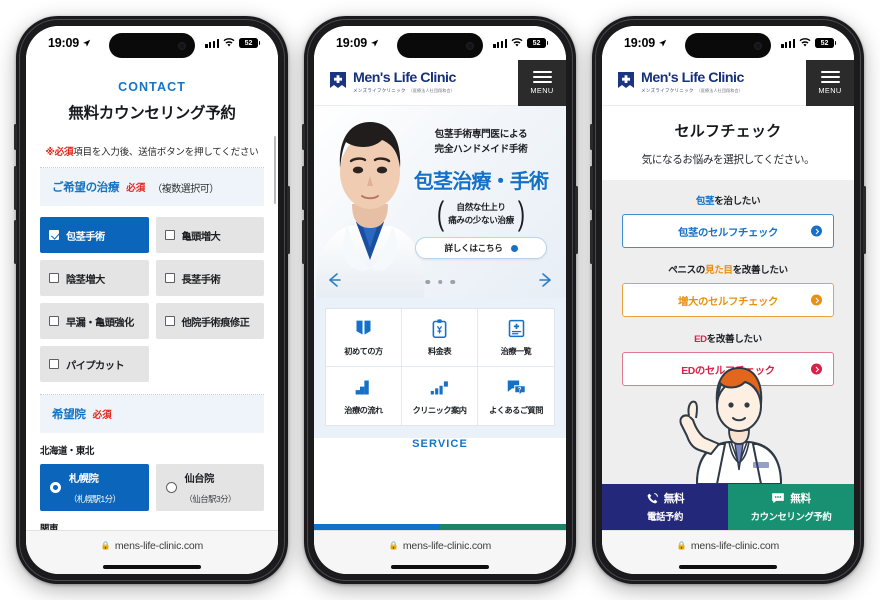 The image size is (880, 600). What do you see at coordinates (700, 339) in the screenshot?
I see `lead-highlight: ED` at bounding box center [700, 339].